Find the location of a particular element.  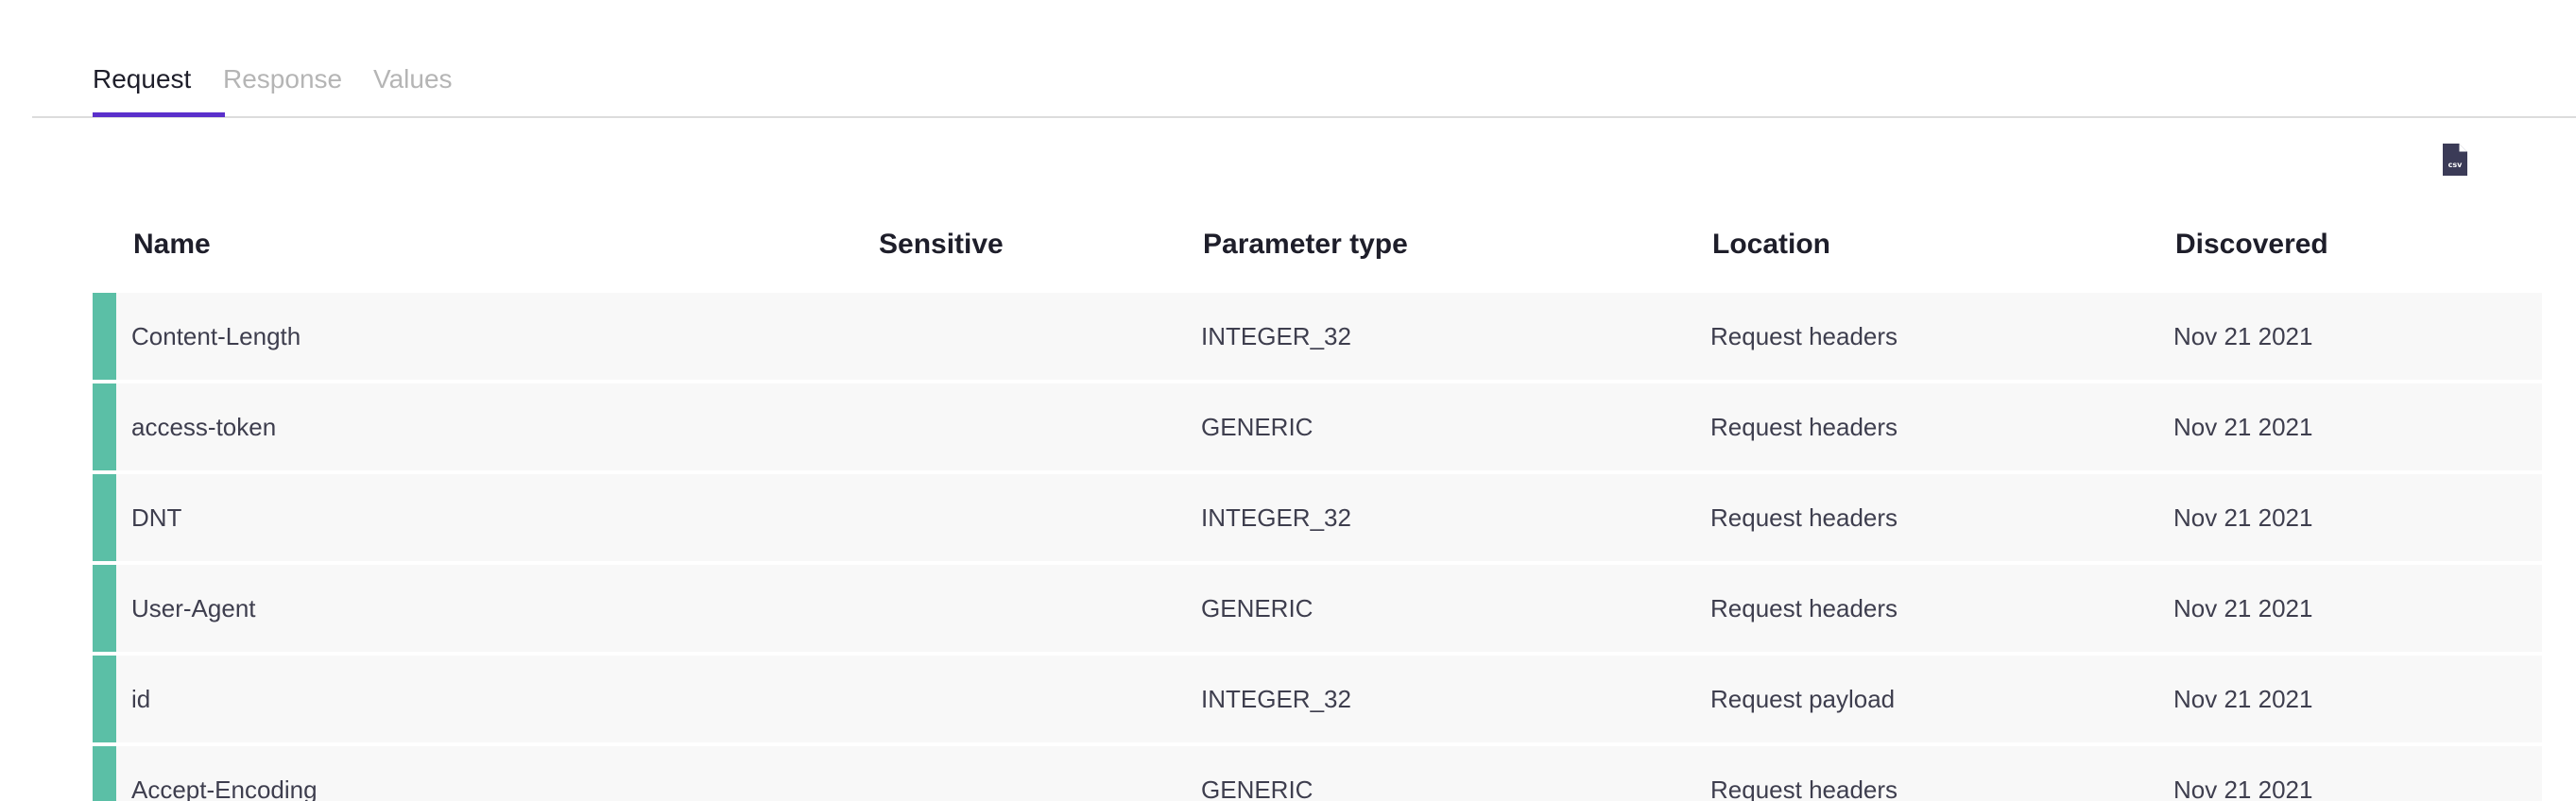

column-header-discovered: Discovered is located at coordinates (2251, 245).